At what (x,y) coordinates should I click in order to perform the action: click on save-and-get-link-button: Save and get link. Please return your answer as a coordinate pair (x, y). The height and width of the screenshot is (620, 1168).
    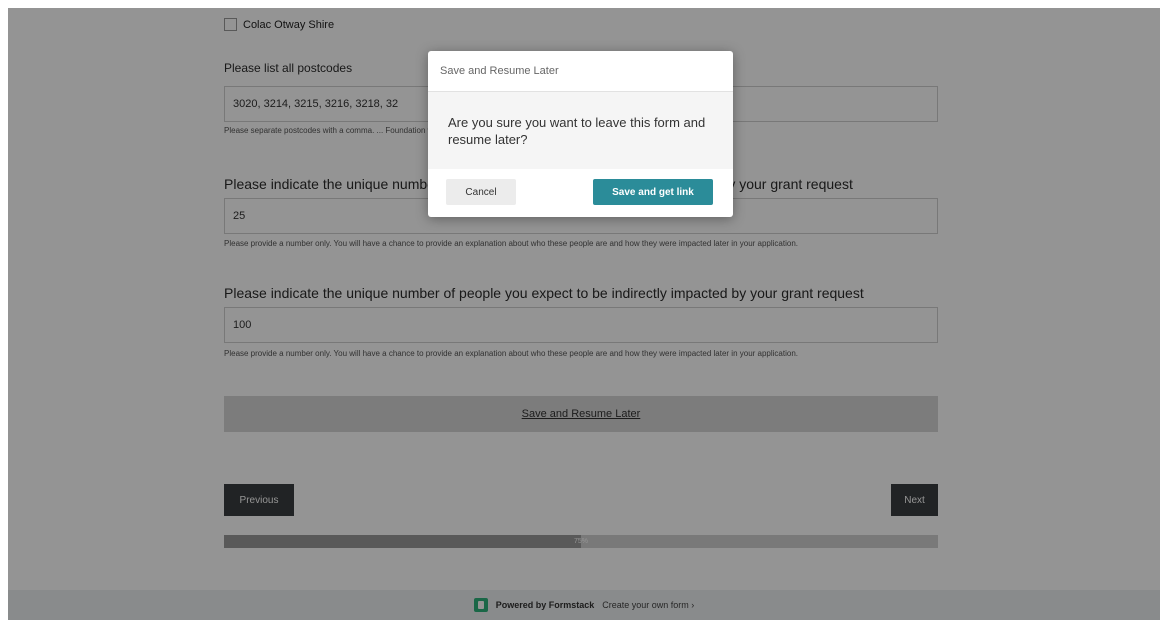
    Looking at the image, I should click on (653, 192).